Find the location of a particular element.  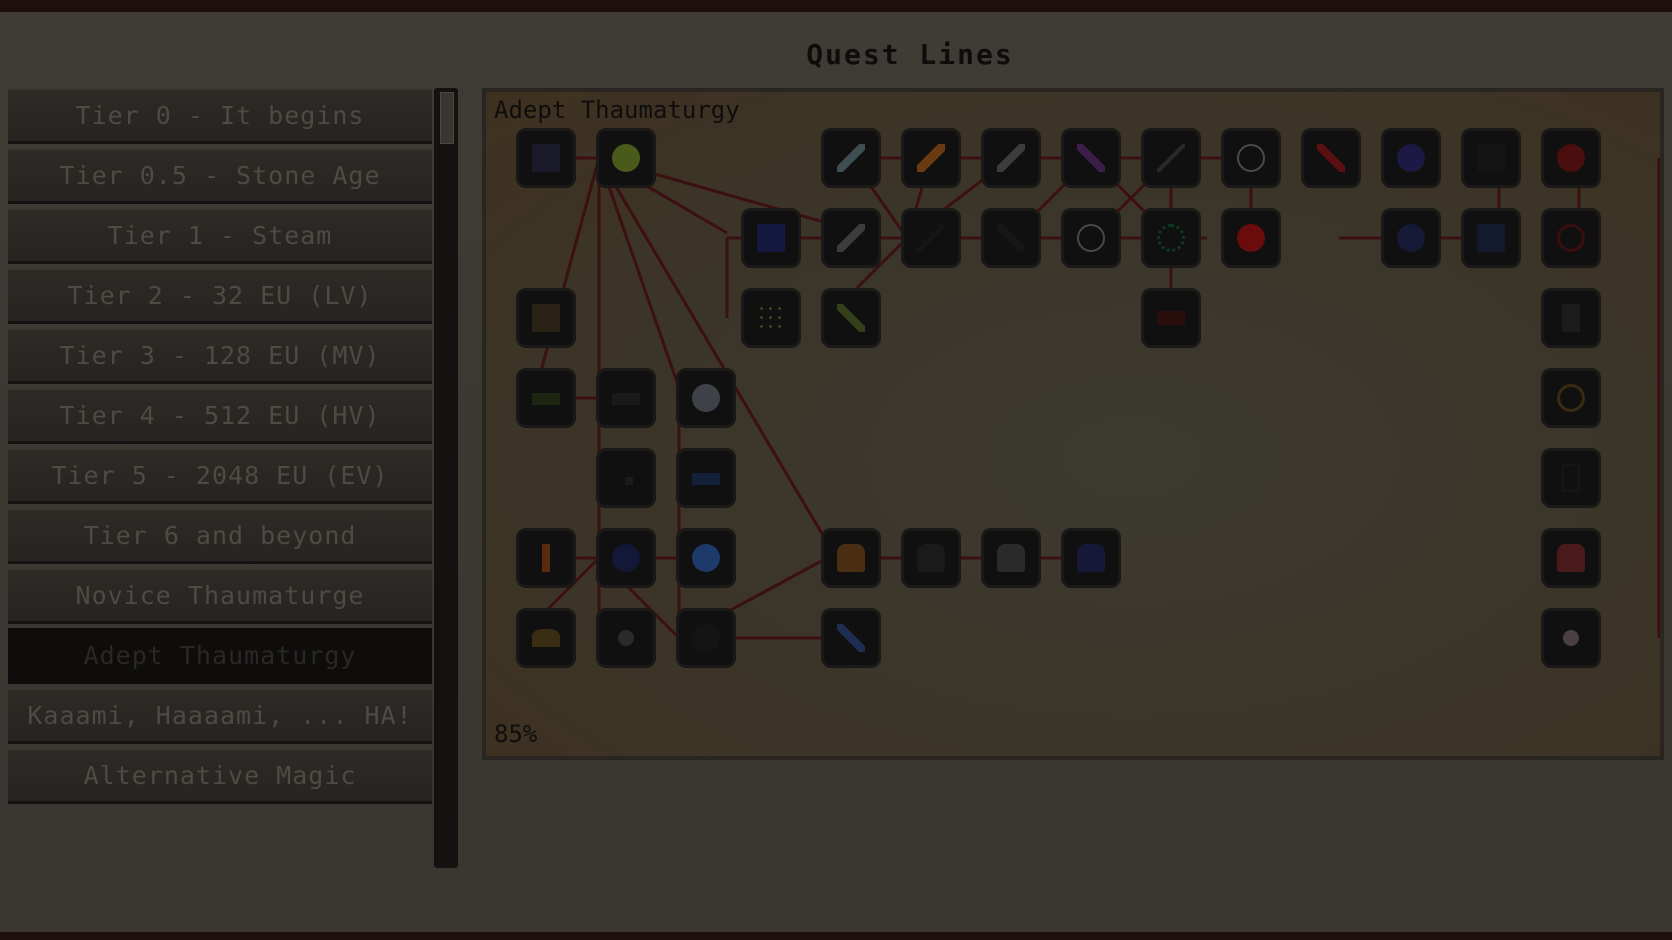

potion-bottle-icon is located at coordinates (1091, 238).